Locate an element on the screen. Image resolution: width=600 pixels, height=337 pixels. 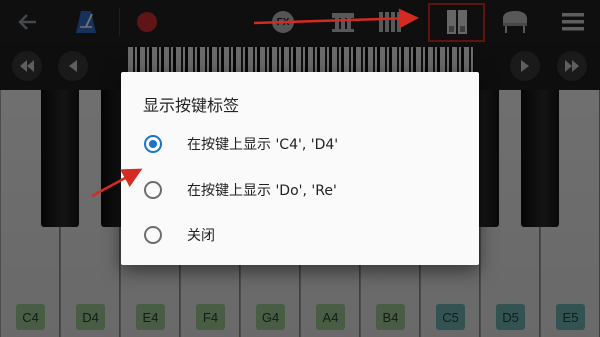
option-label: 关闭 is located at coordinates (201, 236).